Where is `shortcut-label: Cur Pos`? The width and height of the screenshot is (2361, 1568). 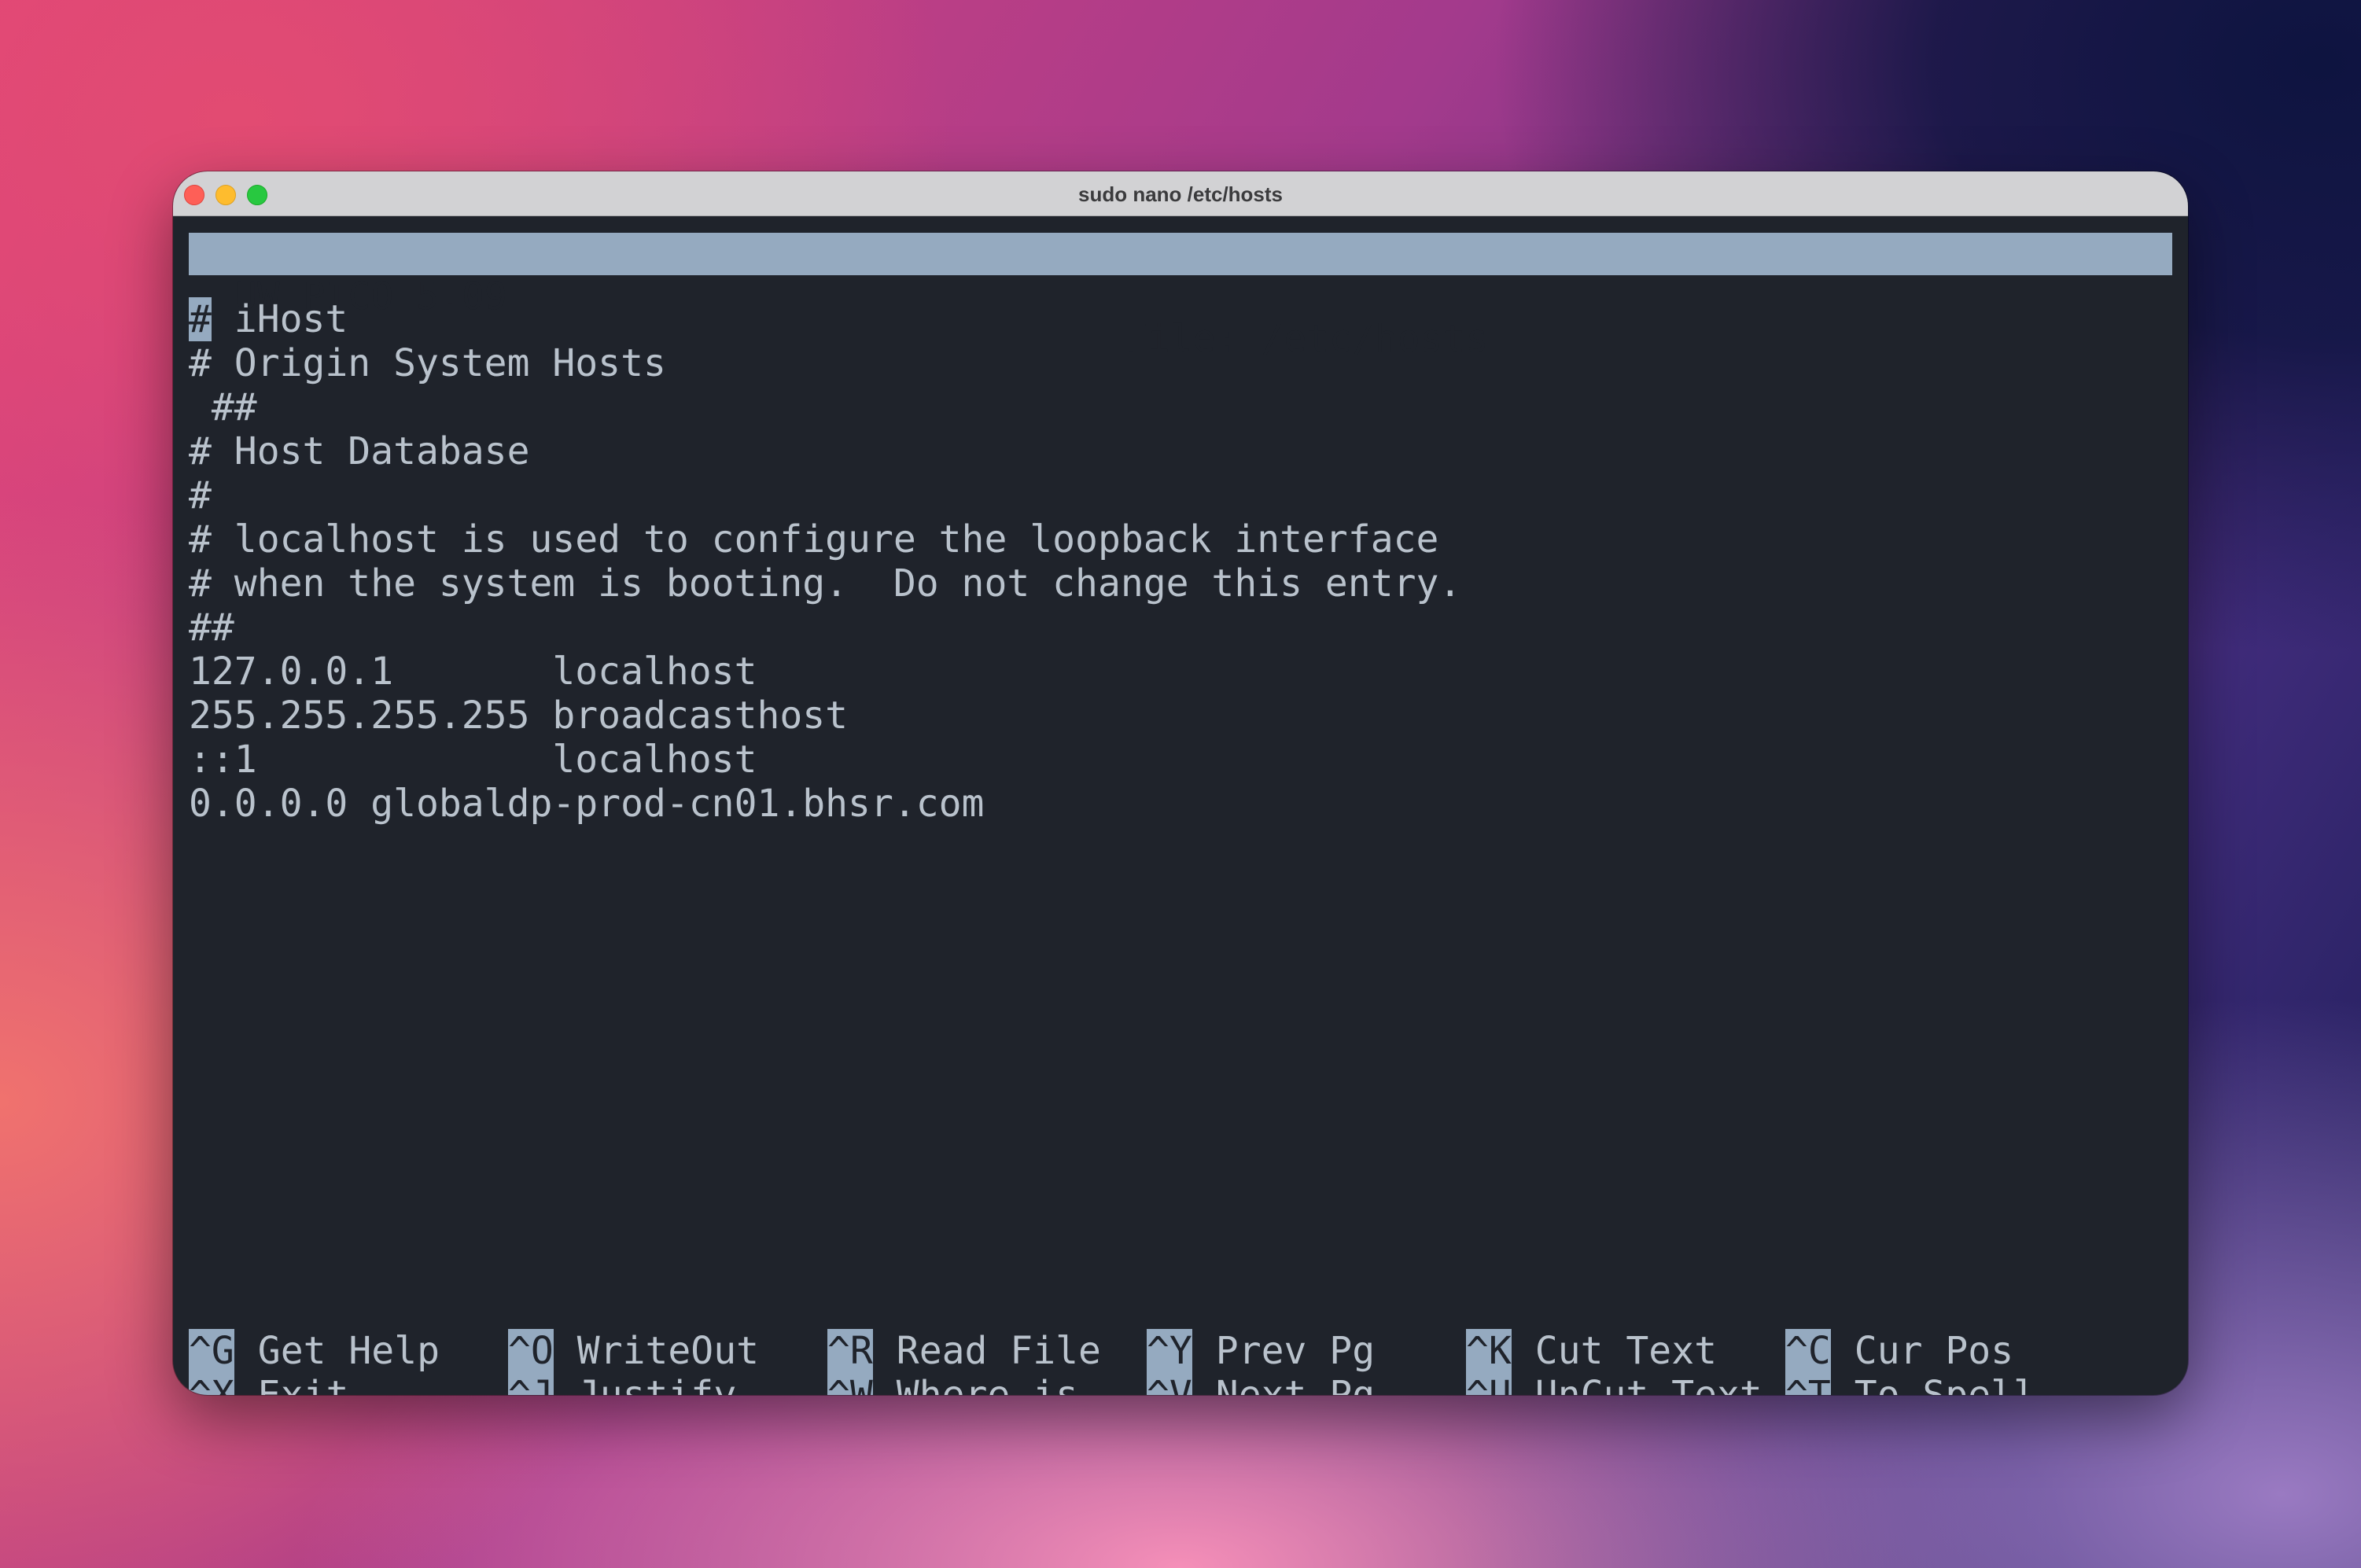 shortcut-label: Cur Pos is located at coordinates (1934, 1351).